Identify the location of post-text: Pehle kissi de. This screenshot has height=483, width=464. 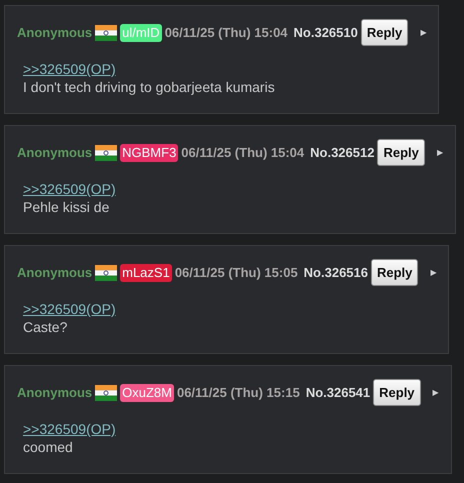
(66, 207).